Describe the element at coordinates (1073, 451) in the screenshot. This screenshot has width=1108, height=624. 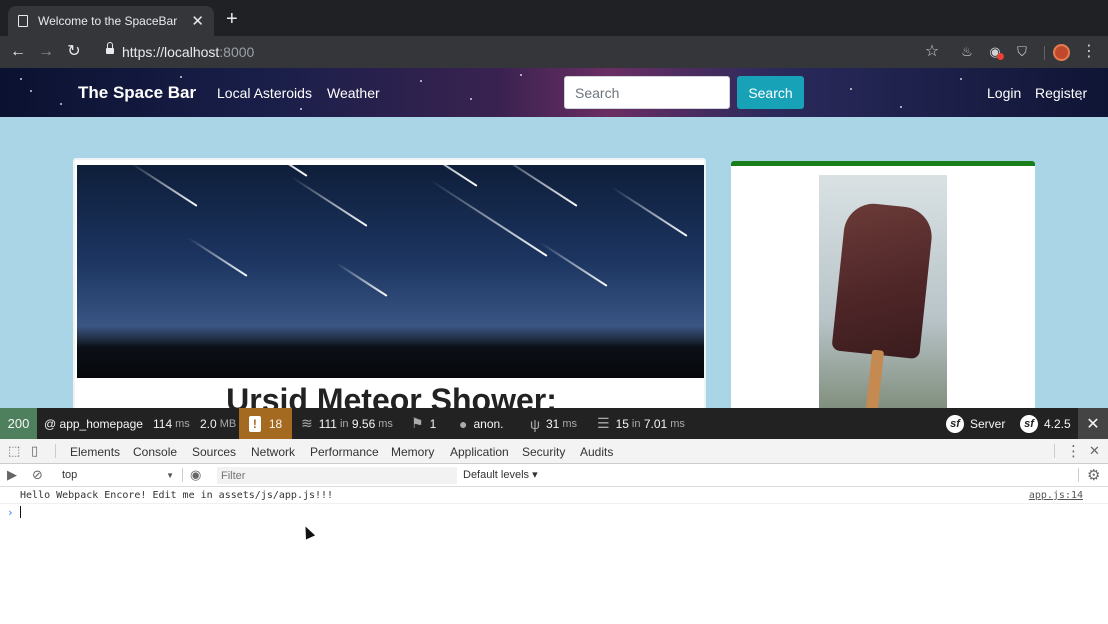
I see `devtools-menu-icon: ⋮` at that location.